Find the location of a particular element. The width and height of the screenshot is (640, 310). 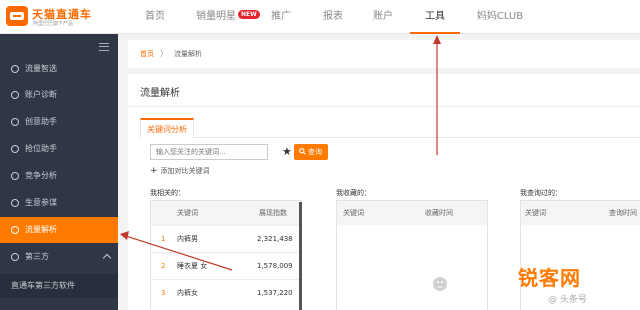

header-favorite-time: 收藏时间 is located at coordinates (439, 213).